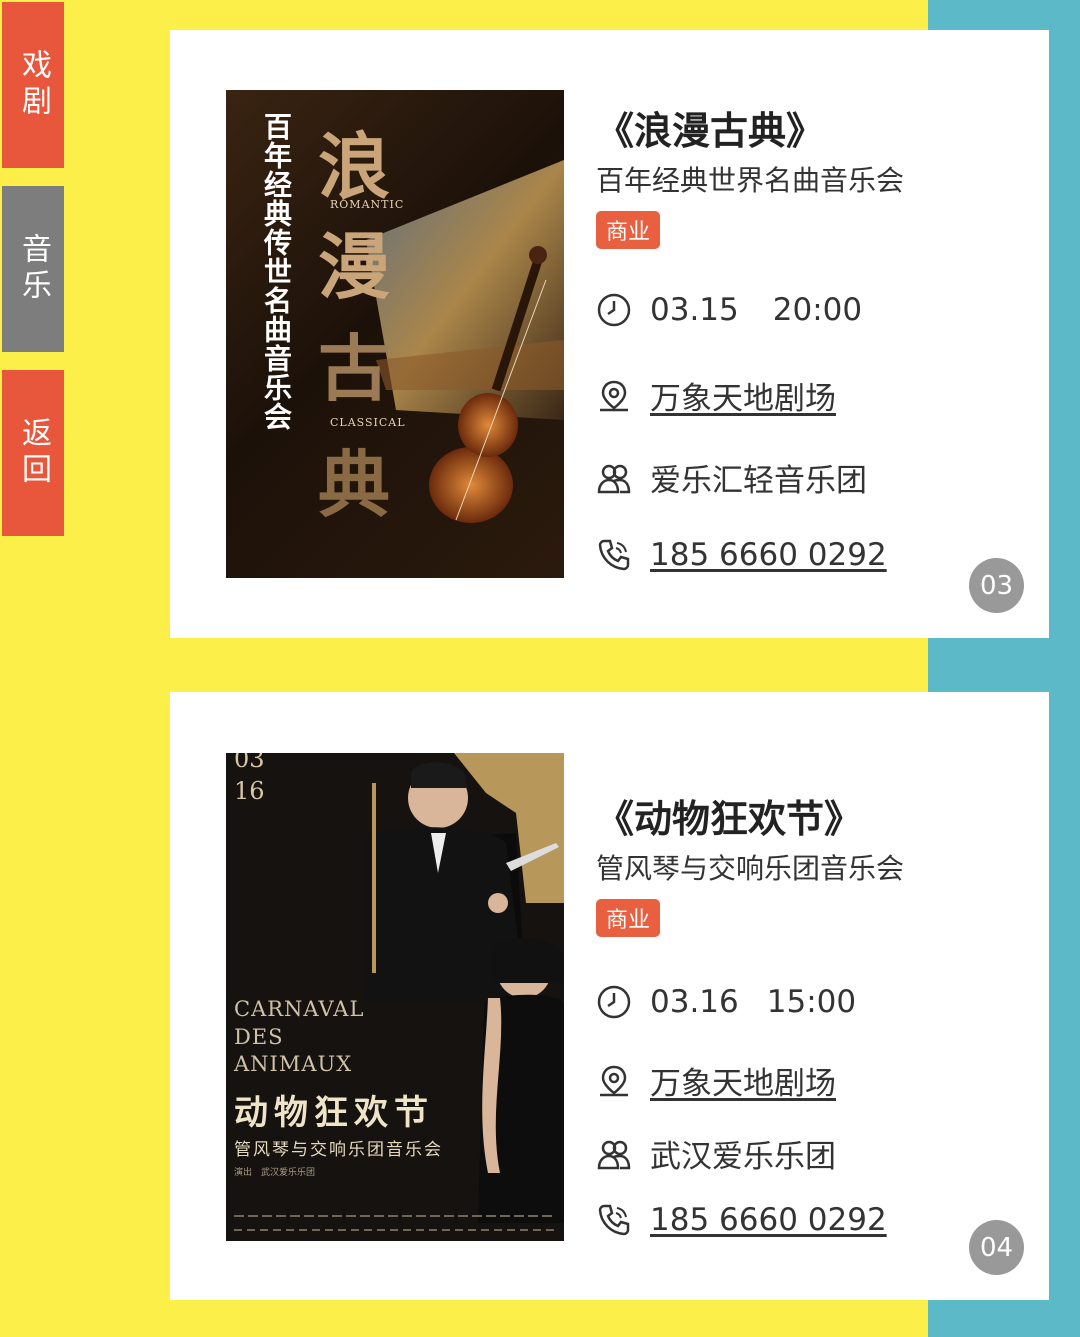 Image resolution: width=1080 pixels, height=1337 pixels. I want to click on teal-accent-bottom, so click(1004, 1318).